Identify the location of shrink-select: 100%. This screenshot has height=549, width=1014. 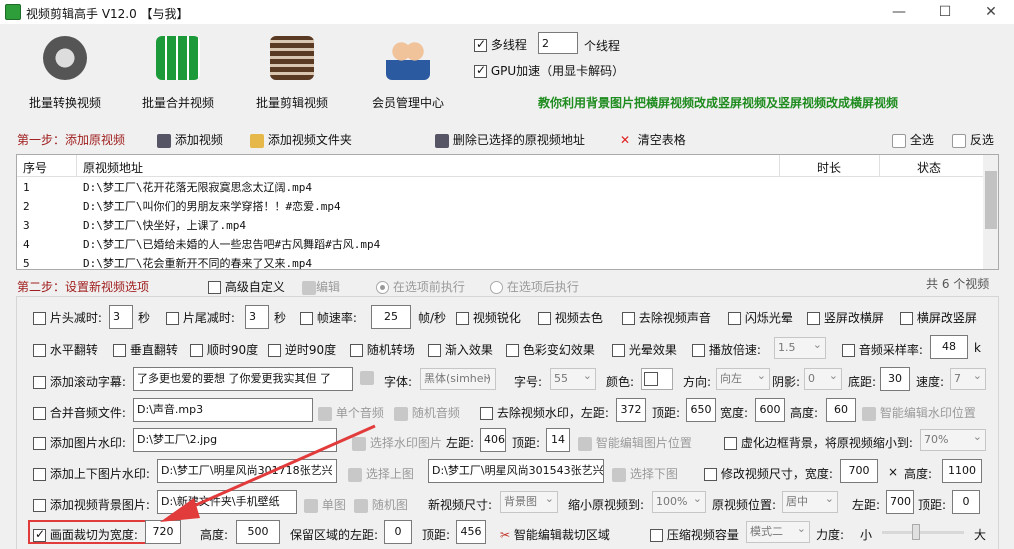
(679, 502).